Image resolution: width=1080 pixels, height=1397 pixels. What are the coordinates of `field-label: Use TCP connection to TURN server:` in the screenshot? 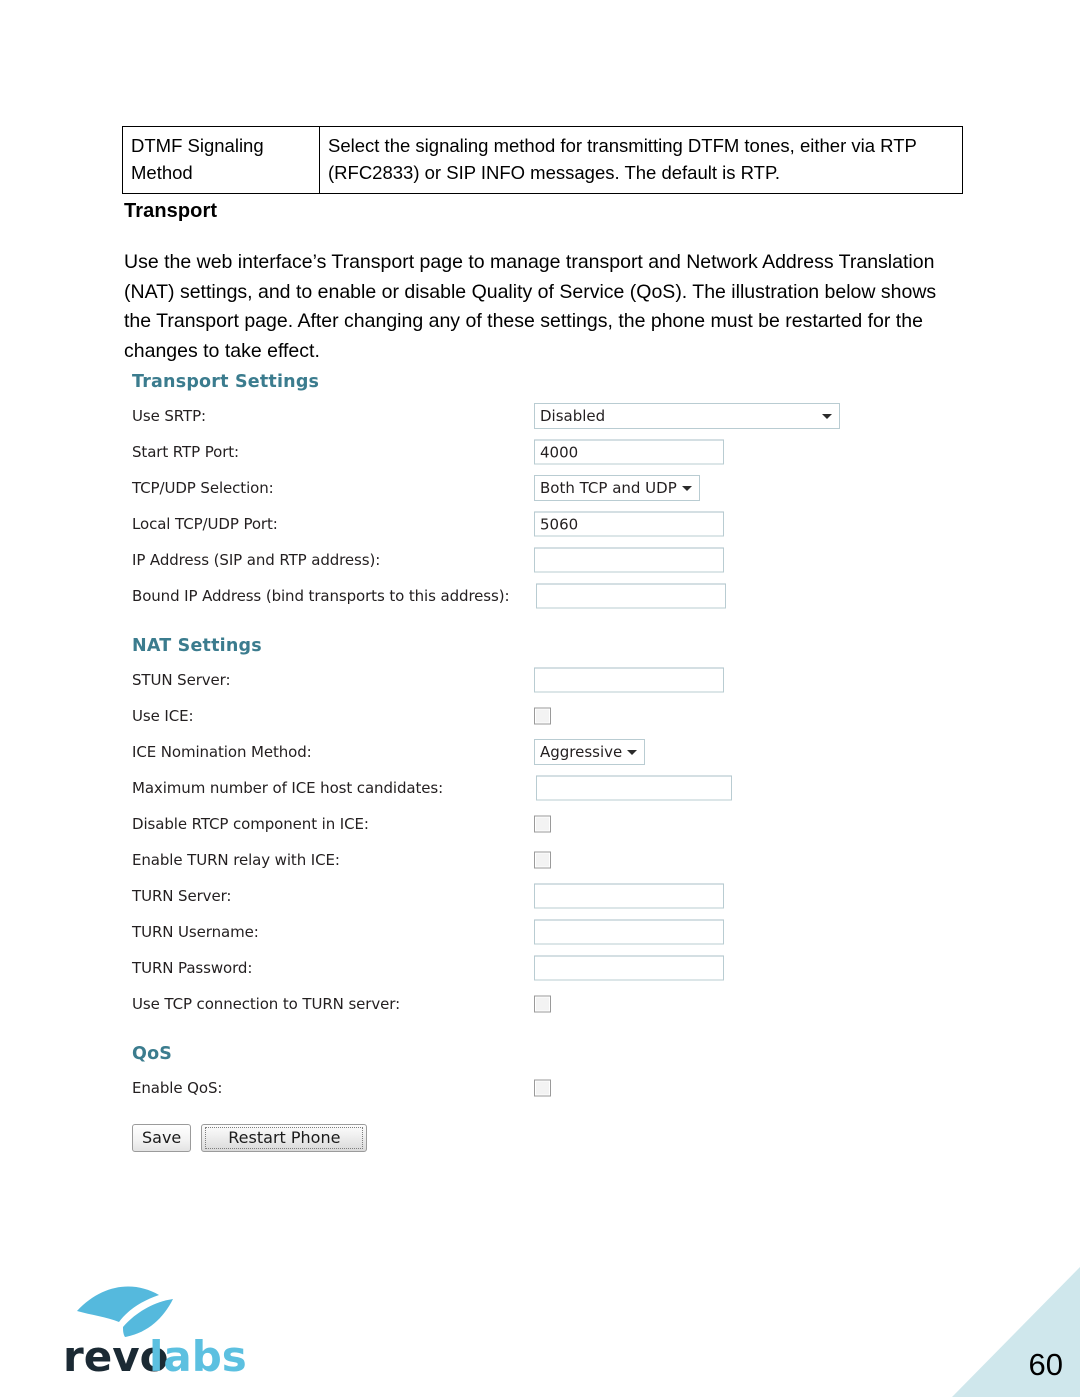 It's located at (266, 1004).